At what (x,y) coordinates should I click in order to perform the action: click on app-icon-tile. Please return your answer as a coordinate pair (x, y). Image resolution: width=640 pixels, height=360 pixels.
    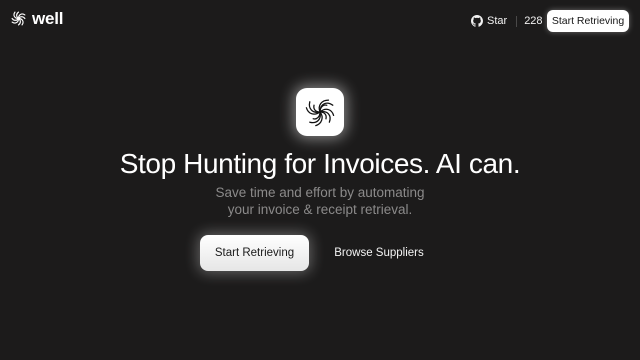
    Looking at the image, I should click on (320, 112).